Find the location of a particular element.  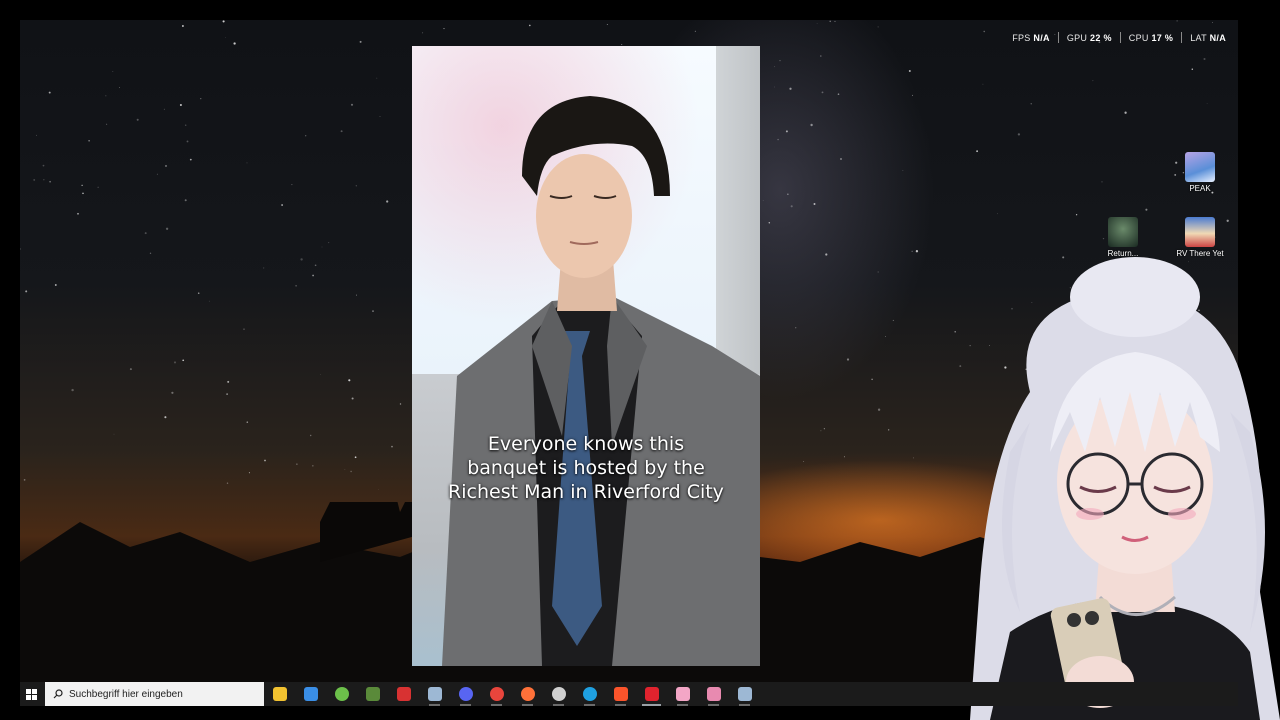

badge-app-icon is located at coordinates (403, 694).